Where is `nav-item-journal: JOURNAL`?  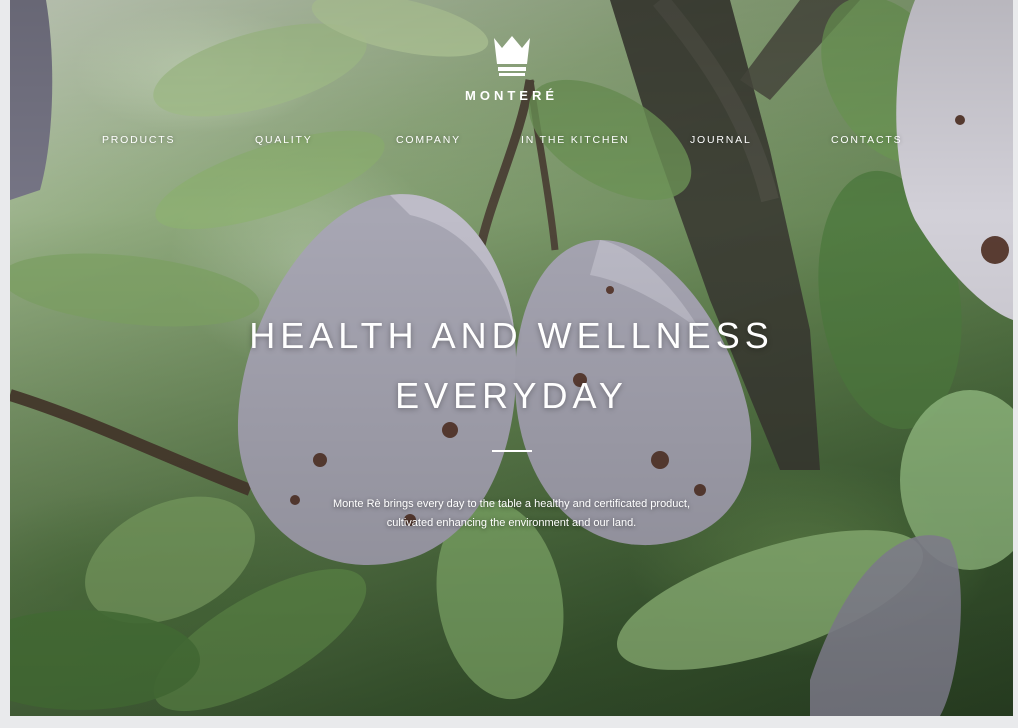
nav-item-journal: JOURNAL is located at coordinates (721, 140).